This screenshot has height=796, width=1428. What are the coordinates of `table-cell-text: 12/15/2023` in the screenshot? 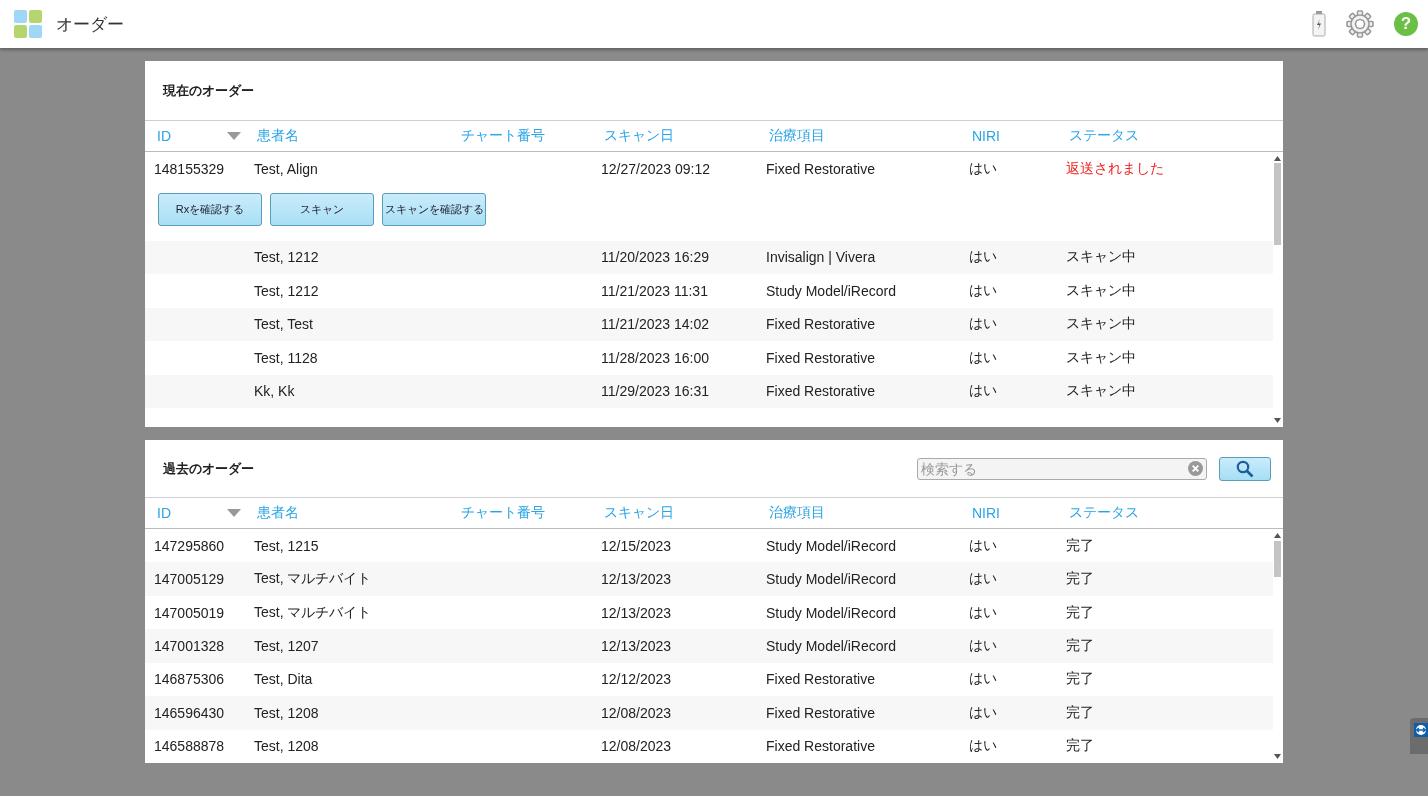 It's located at (636, 545).